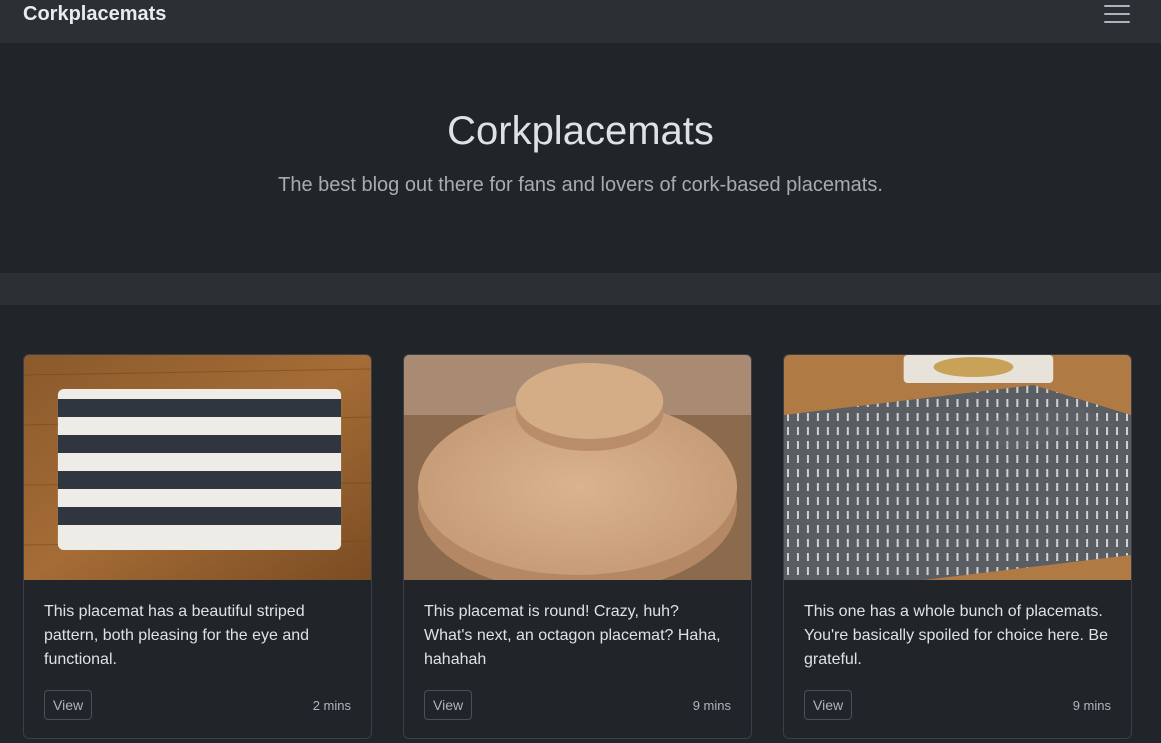 The width and height of the screenshot is (1161, 743). I want to click on navbar-brand: Corkplacemats, so click(94, 14).